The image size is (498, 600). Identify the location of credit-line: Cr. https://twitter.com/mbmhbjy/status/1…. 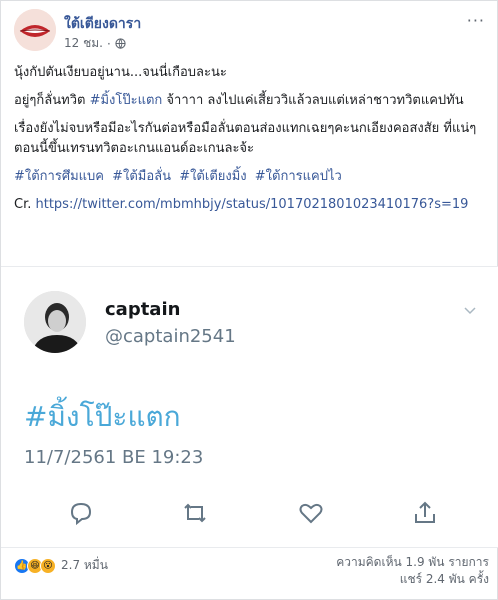
(251, 205).